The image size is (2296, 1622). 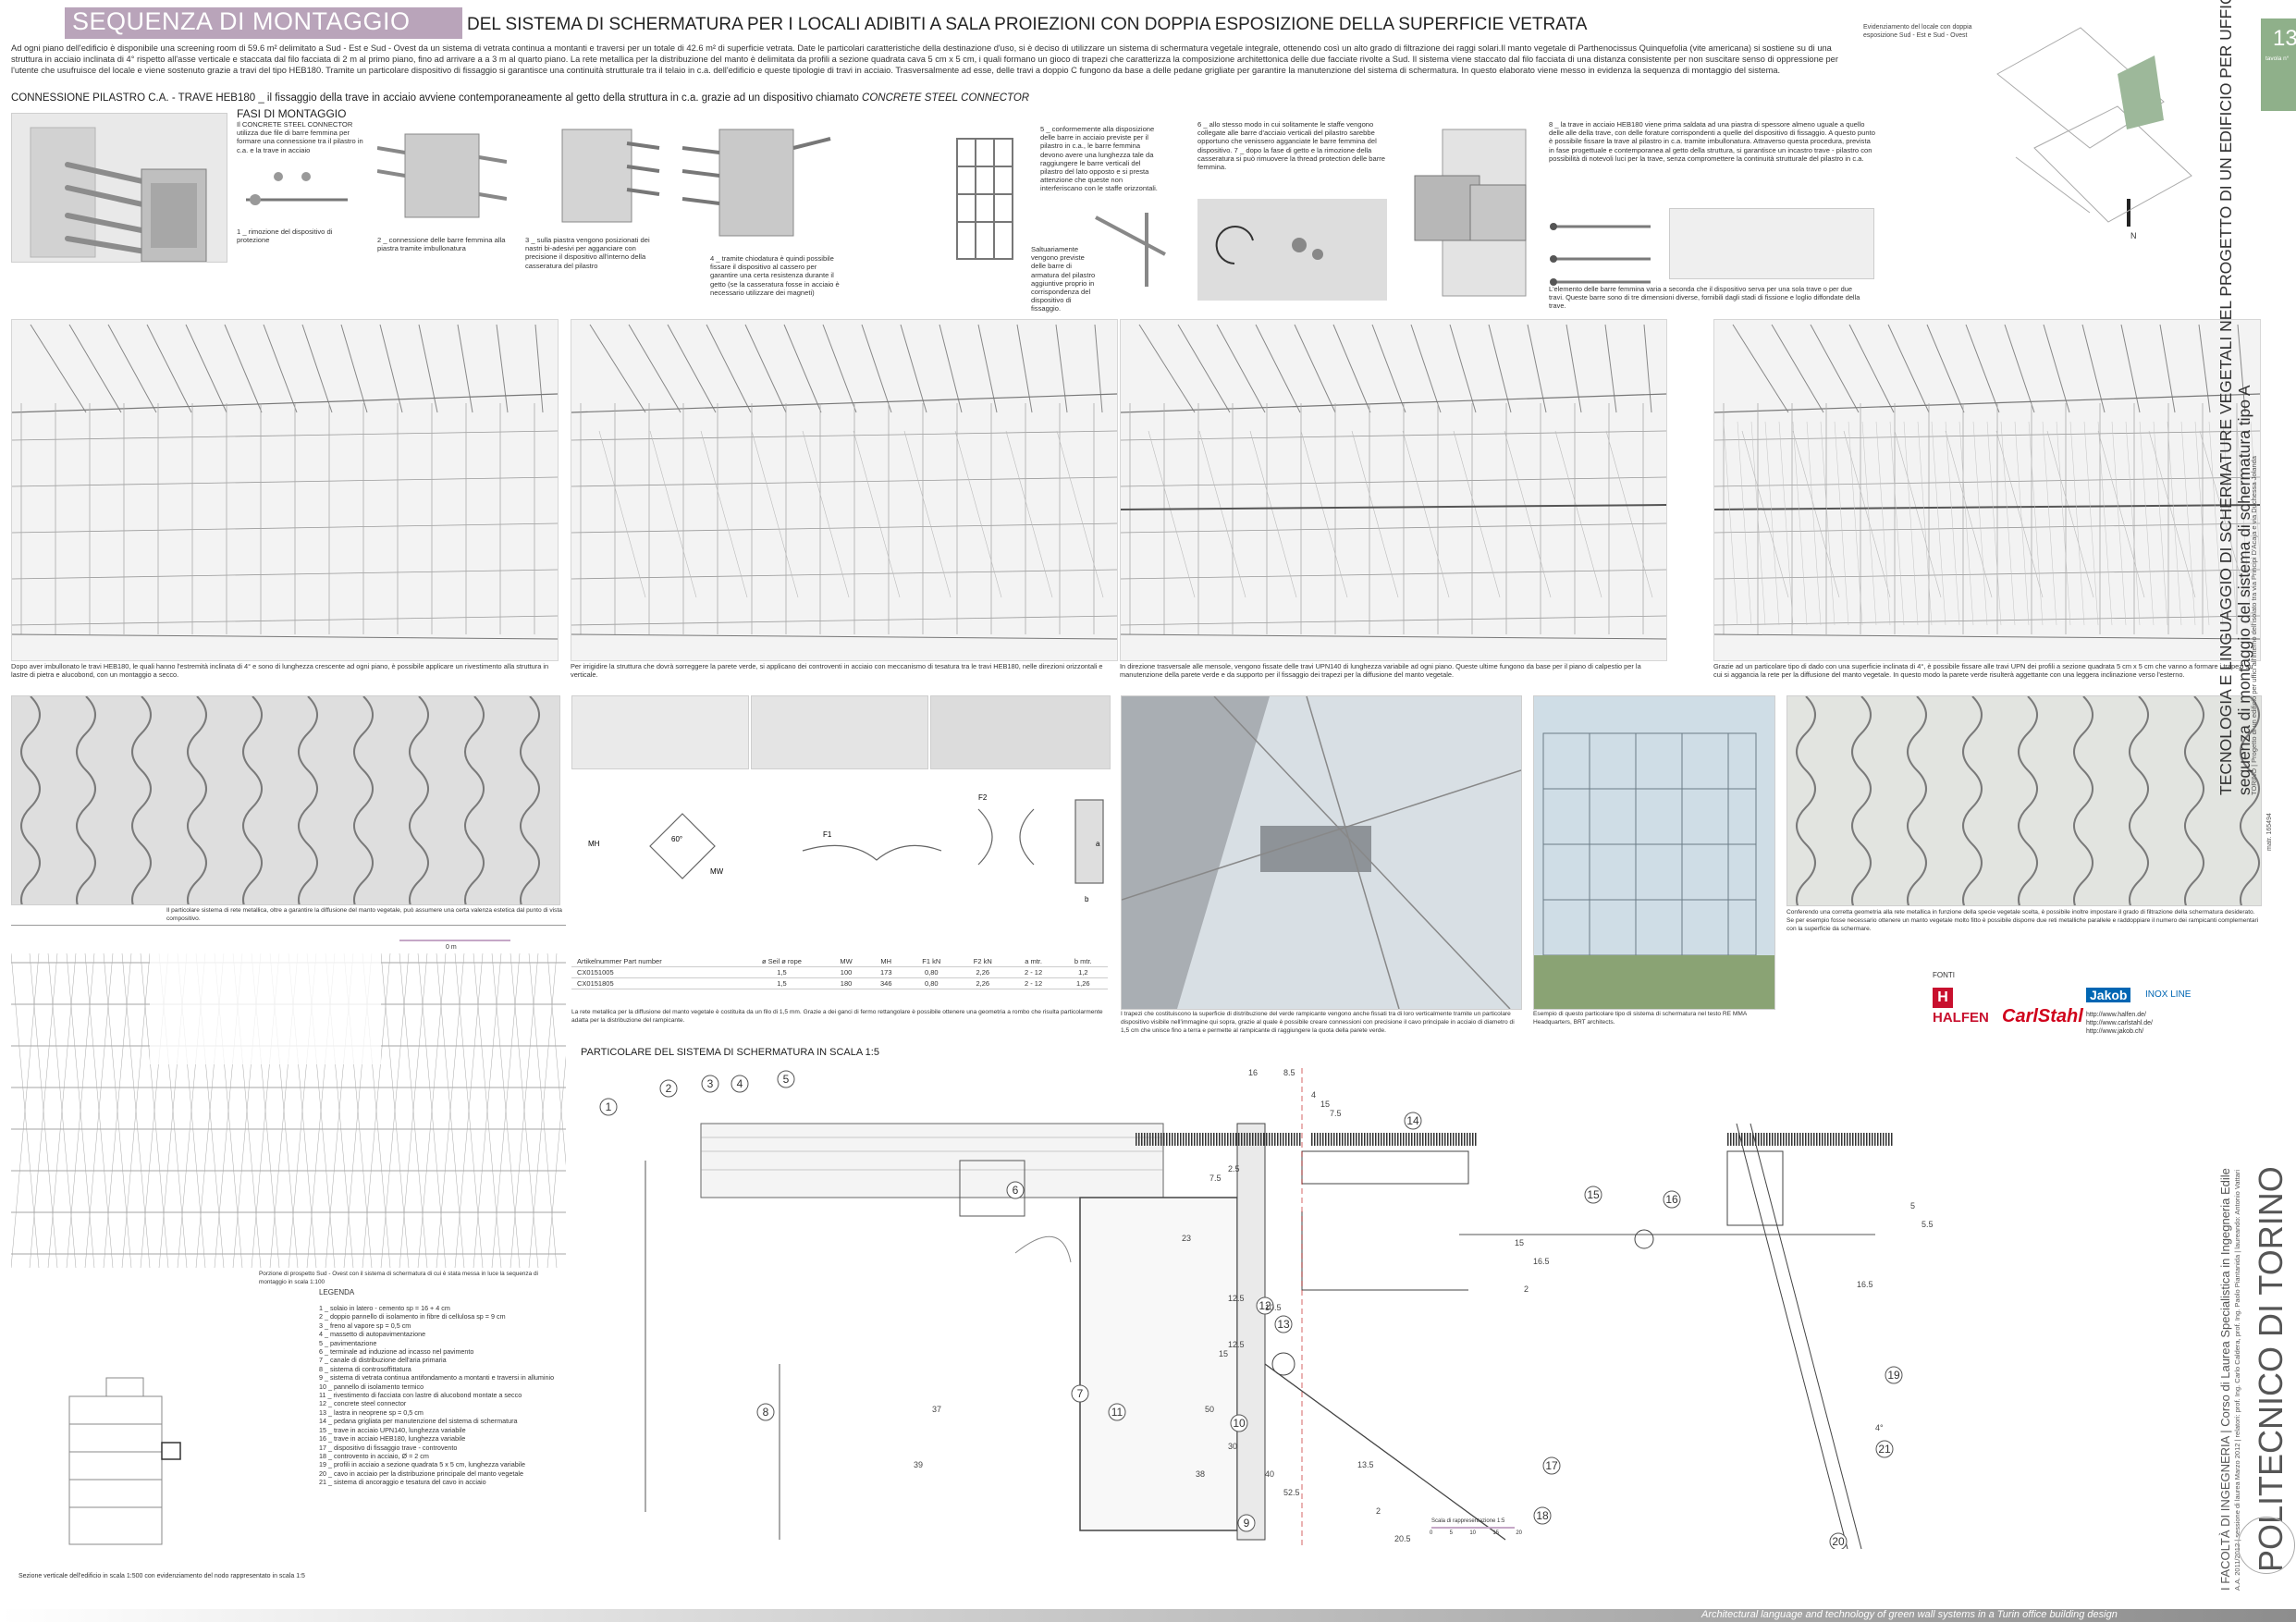 What do you see at coordinates (1928, 1224) in the screenshot?
I see `detail-dimension: 5.5` at bounding box center [1928, 1224].